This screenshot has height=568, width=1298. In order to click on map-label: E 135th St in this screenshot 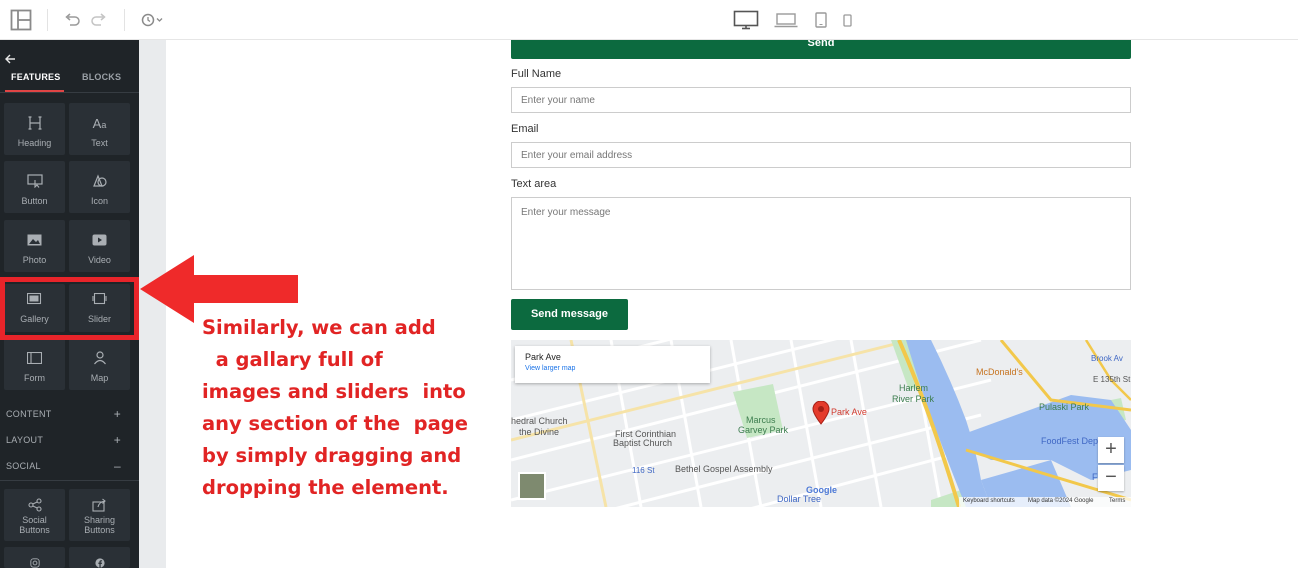, I will do `click(1112, 379)`.